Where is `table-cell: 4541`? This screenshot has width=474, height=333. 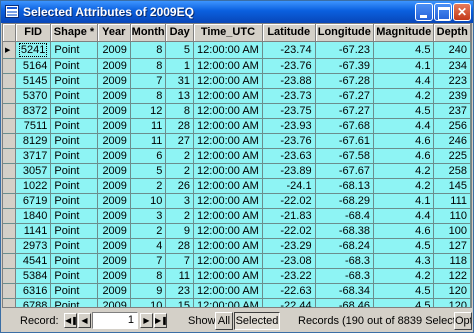 table-cell: 4541 is located at coordinates (33, 261).